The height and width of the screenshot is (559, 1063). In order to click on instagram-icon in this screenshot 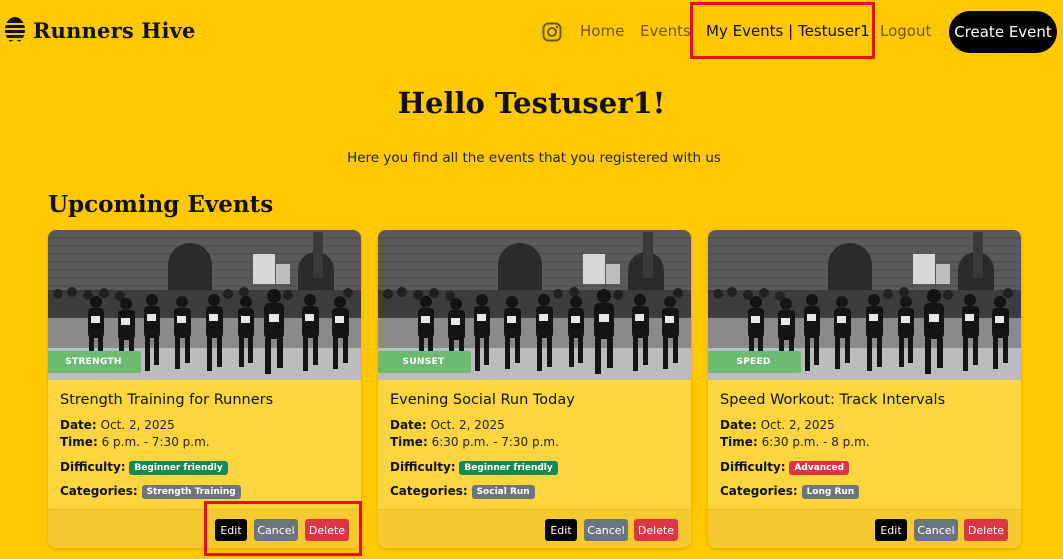, I will do `click(552, 32)`.